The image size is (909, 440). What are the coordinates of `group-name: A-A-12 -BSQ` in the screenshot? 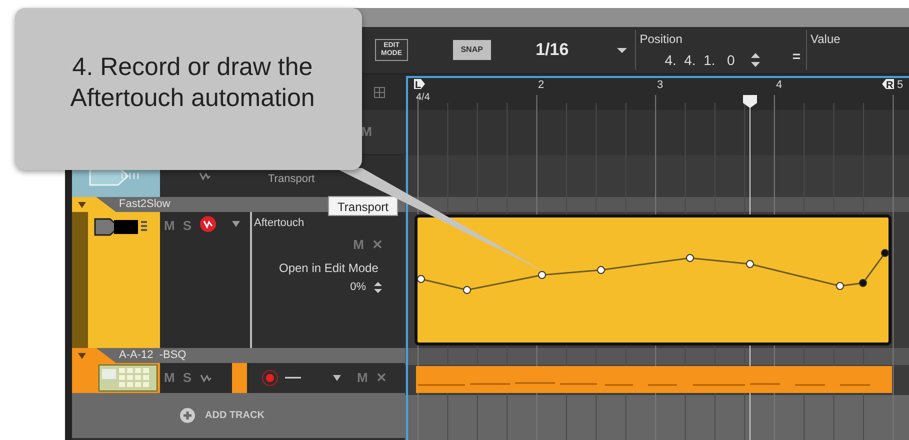 It's located at (152, 356).